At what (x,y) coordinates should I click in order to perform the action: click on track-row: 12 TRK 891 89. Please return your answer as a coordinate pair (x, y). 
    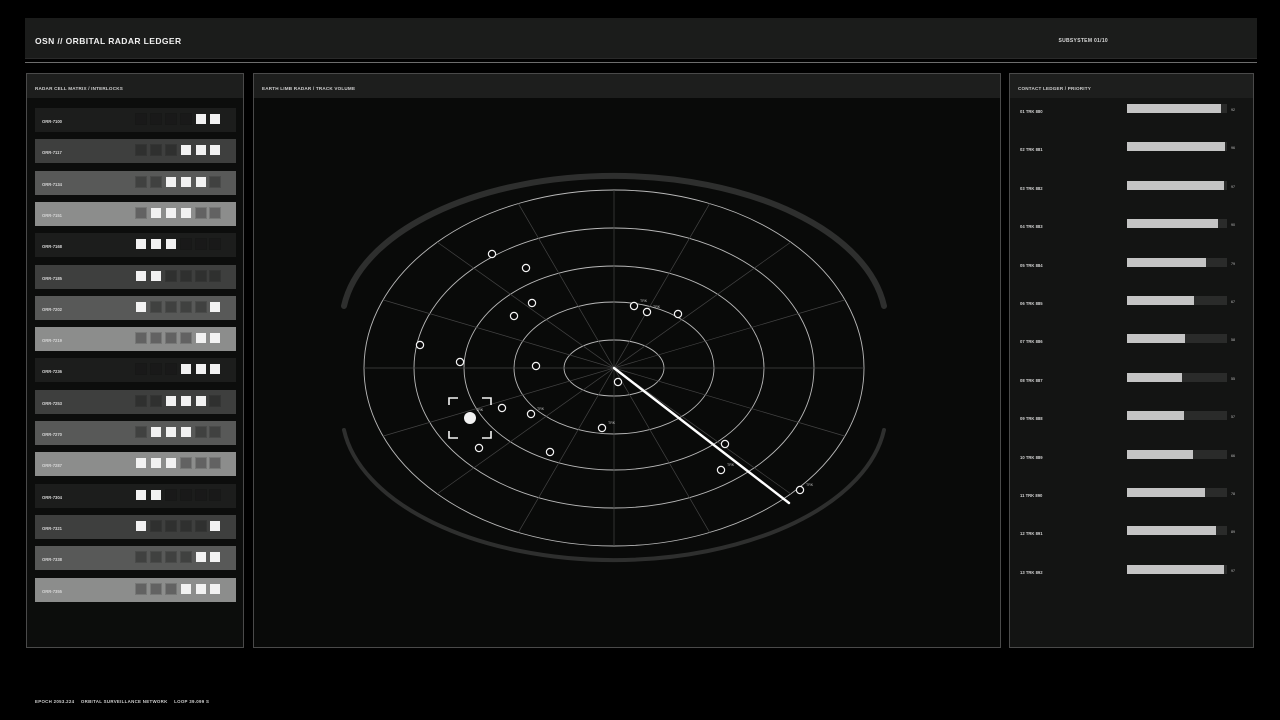
    Looking at the image, I should click on (1135, 533).